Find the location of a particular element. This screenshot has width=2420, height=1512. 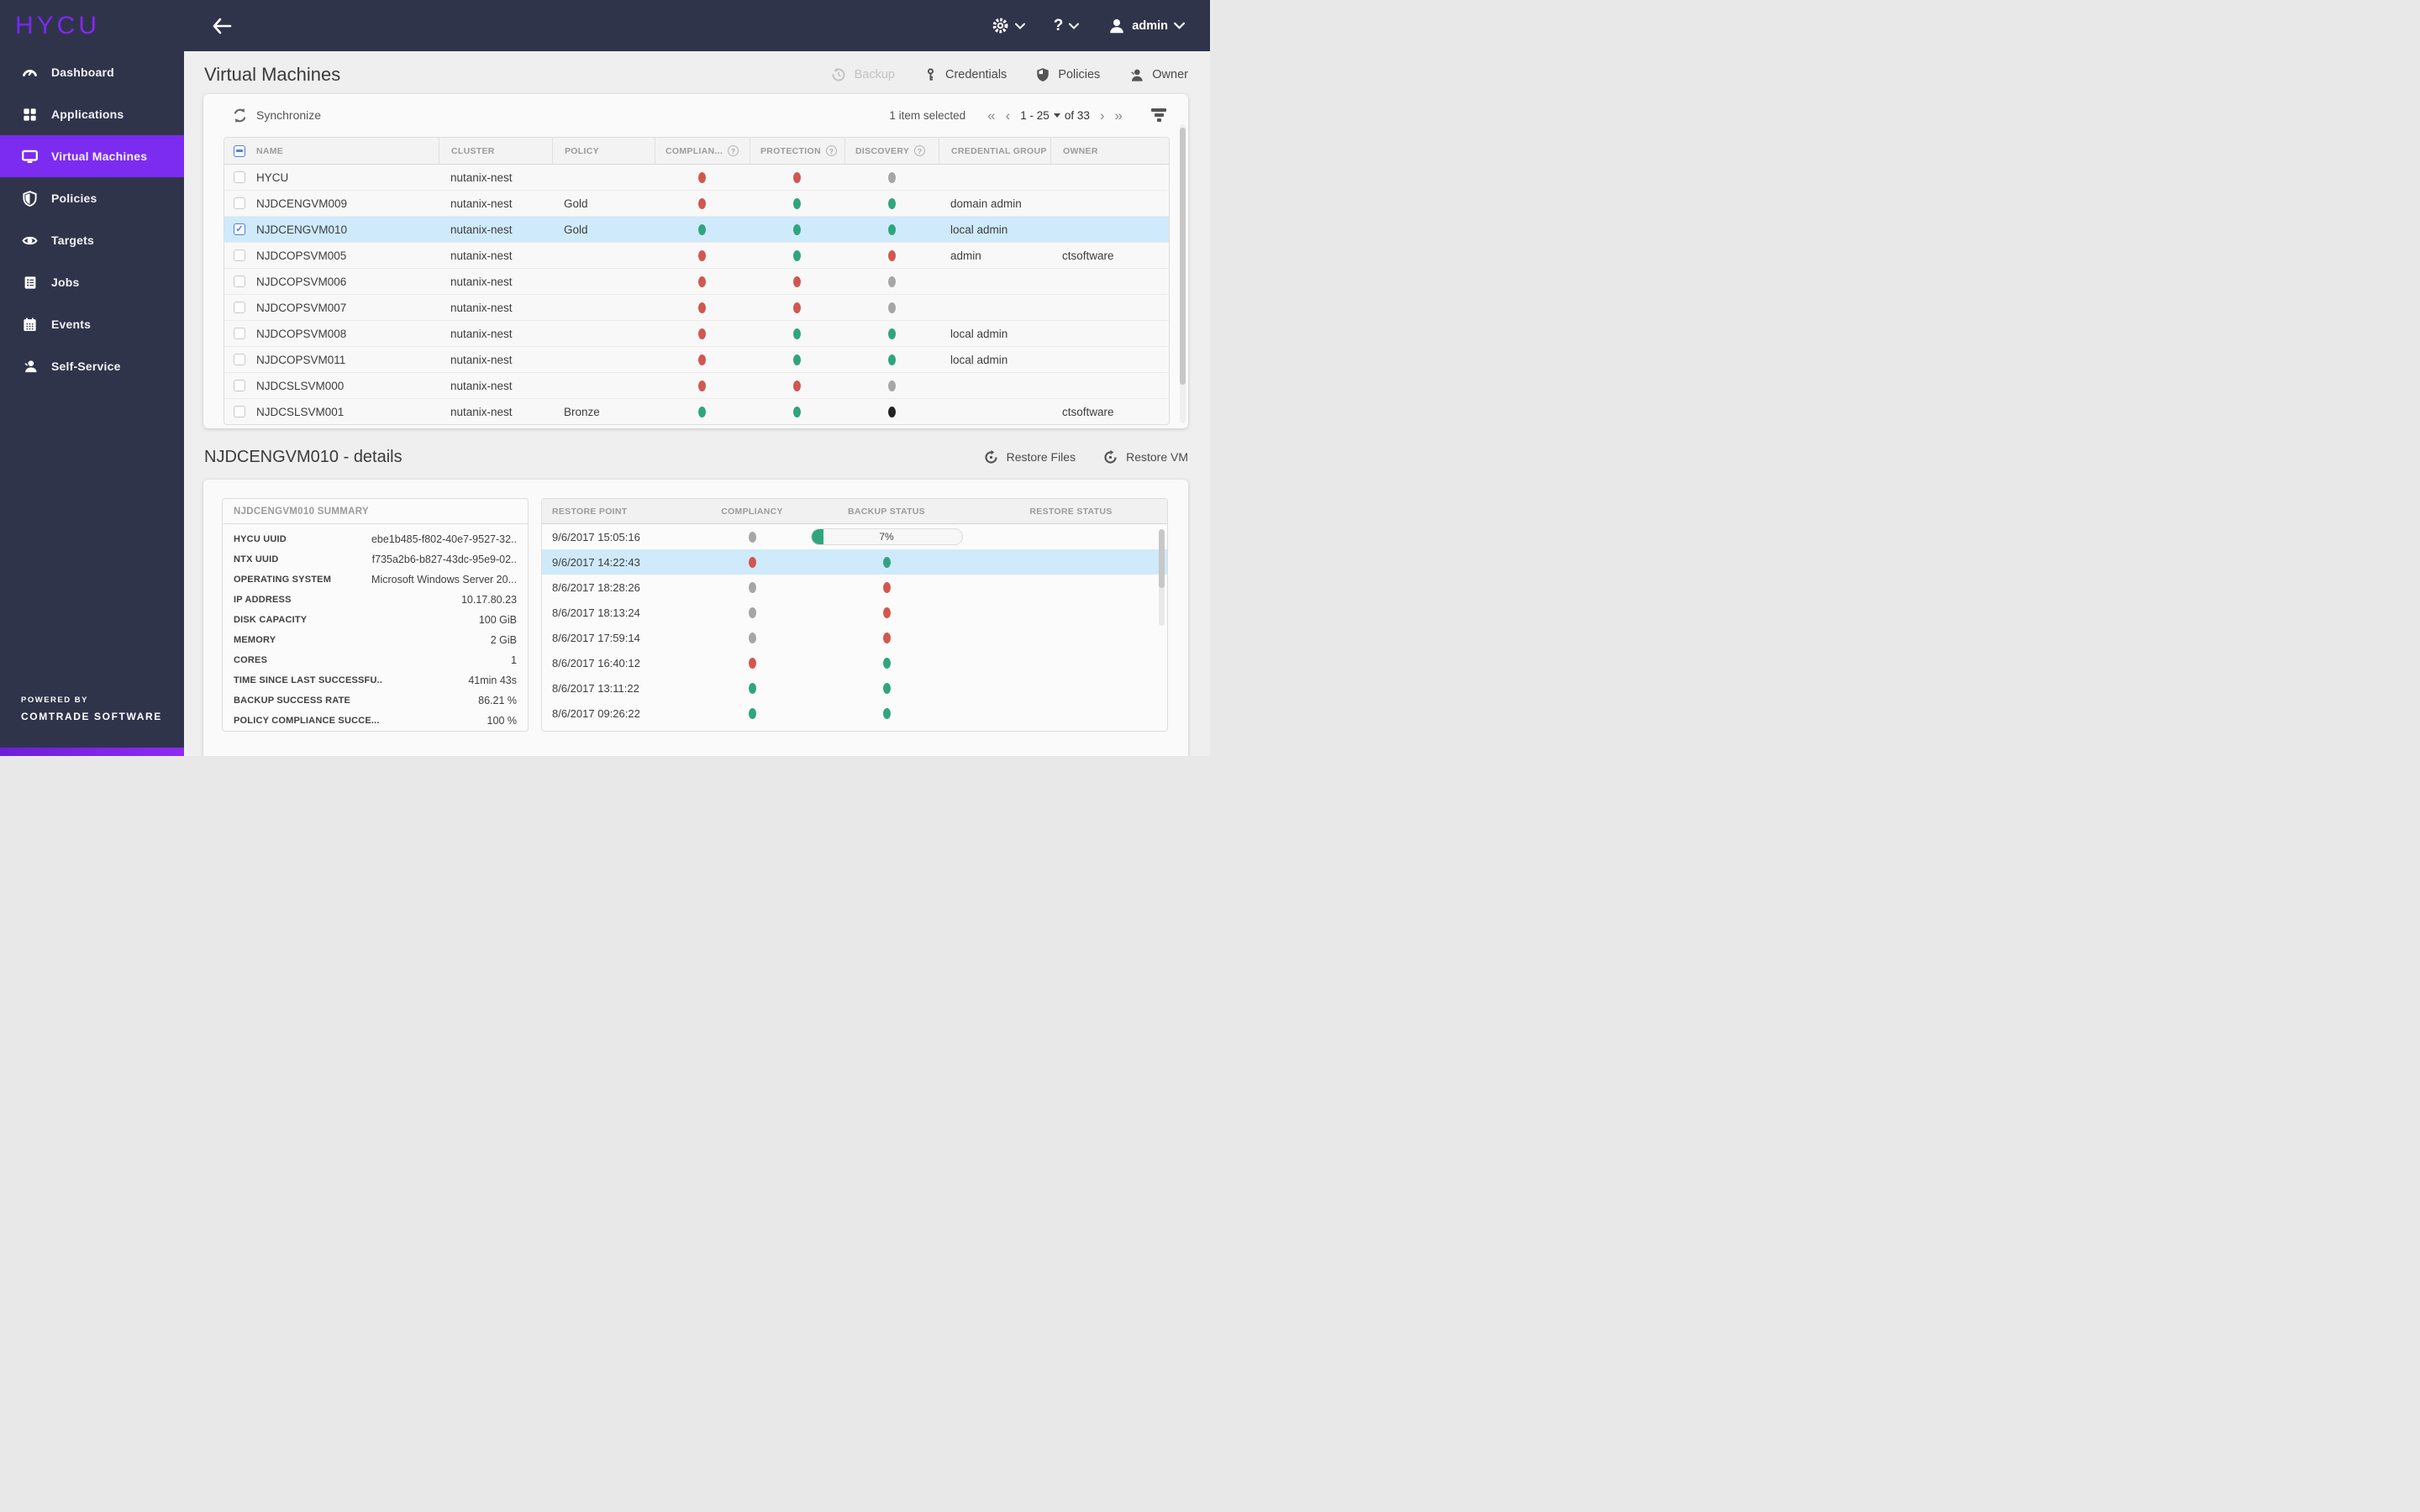

column-header-discovery: DISCOVERY? is located at coordinates (892, 151).